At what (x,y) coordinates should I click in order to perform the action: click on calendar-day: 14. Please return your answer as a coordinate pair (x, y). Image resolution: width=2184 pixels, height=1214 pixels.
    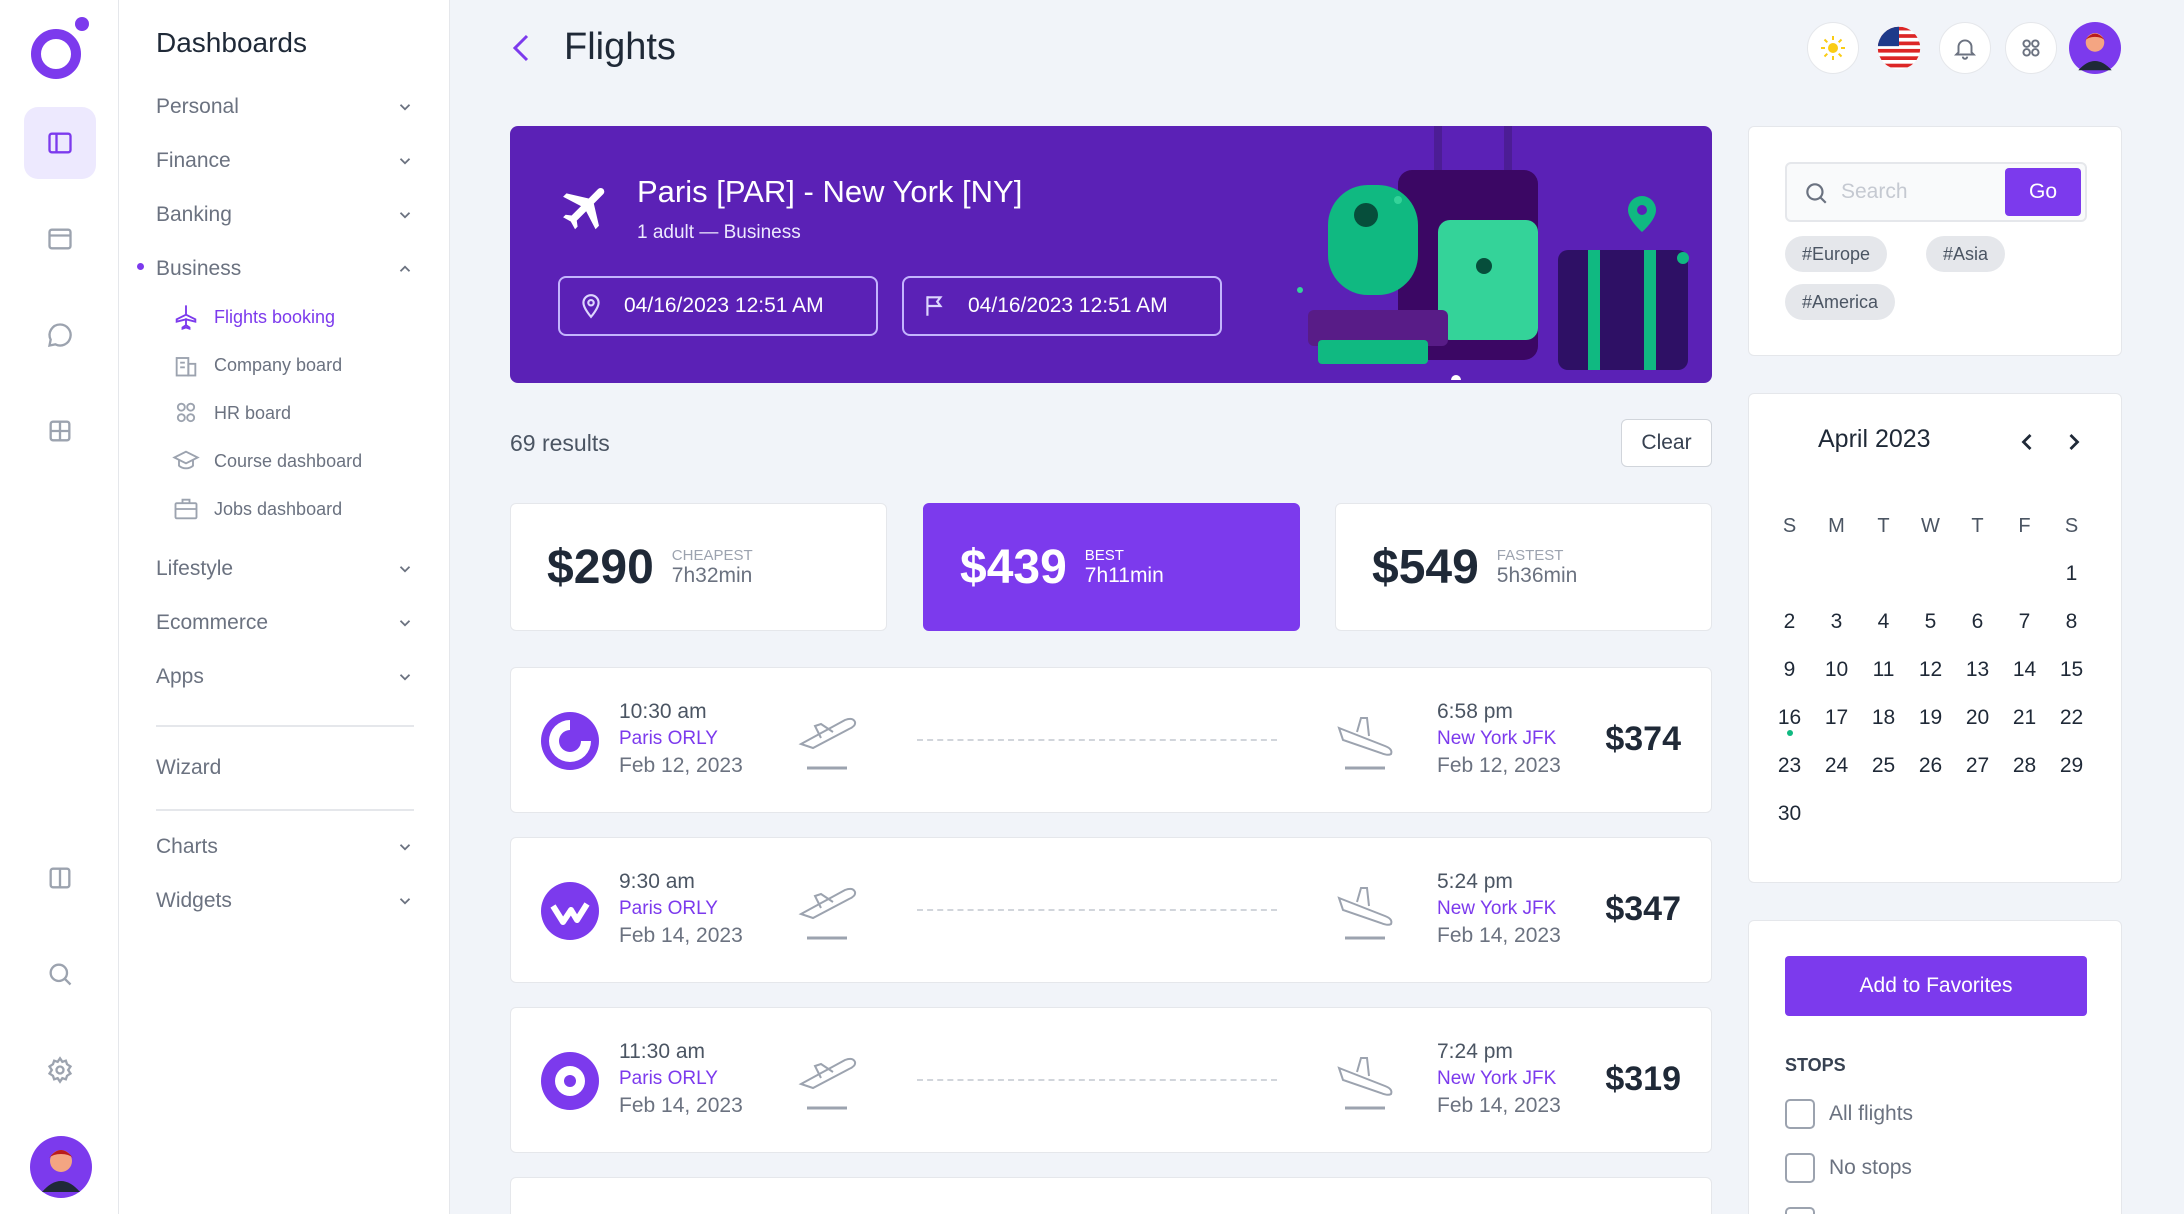
    Looking at the image, I should click on (2024, 670).